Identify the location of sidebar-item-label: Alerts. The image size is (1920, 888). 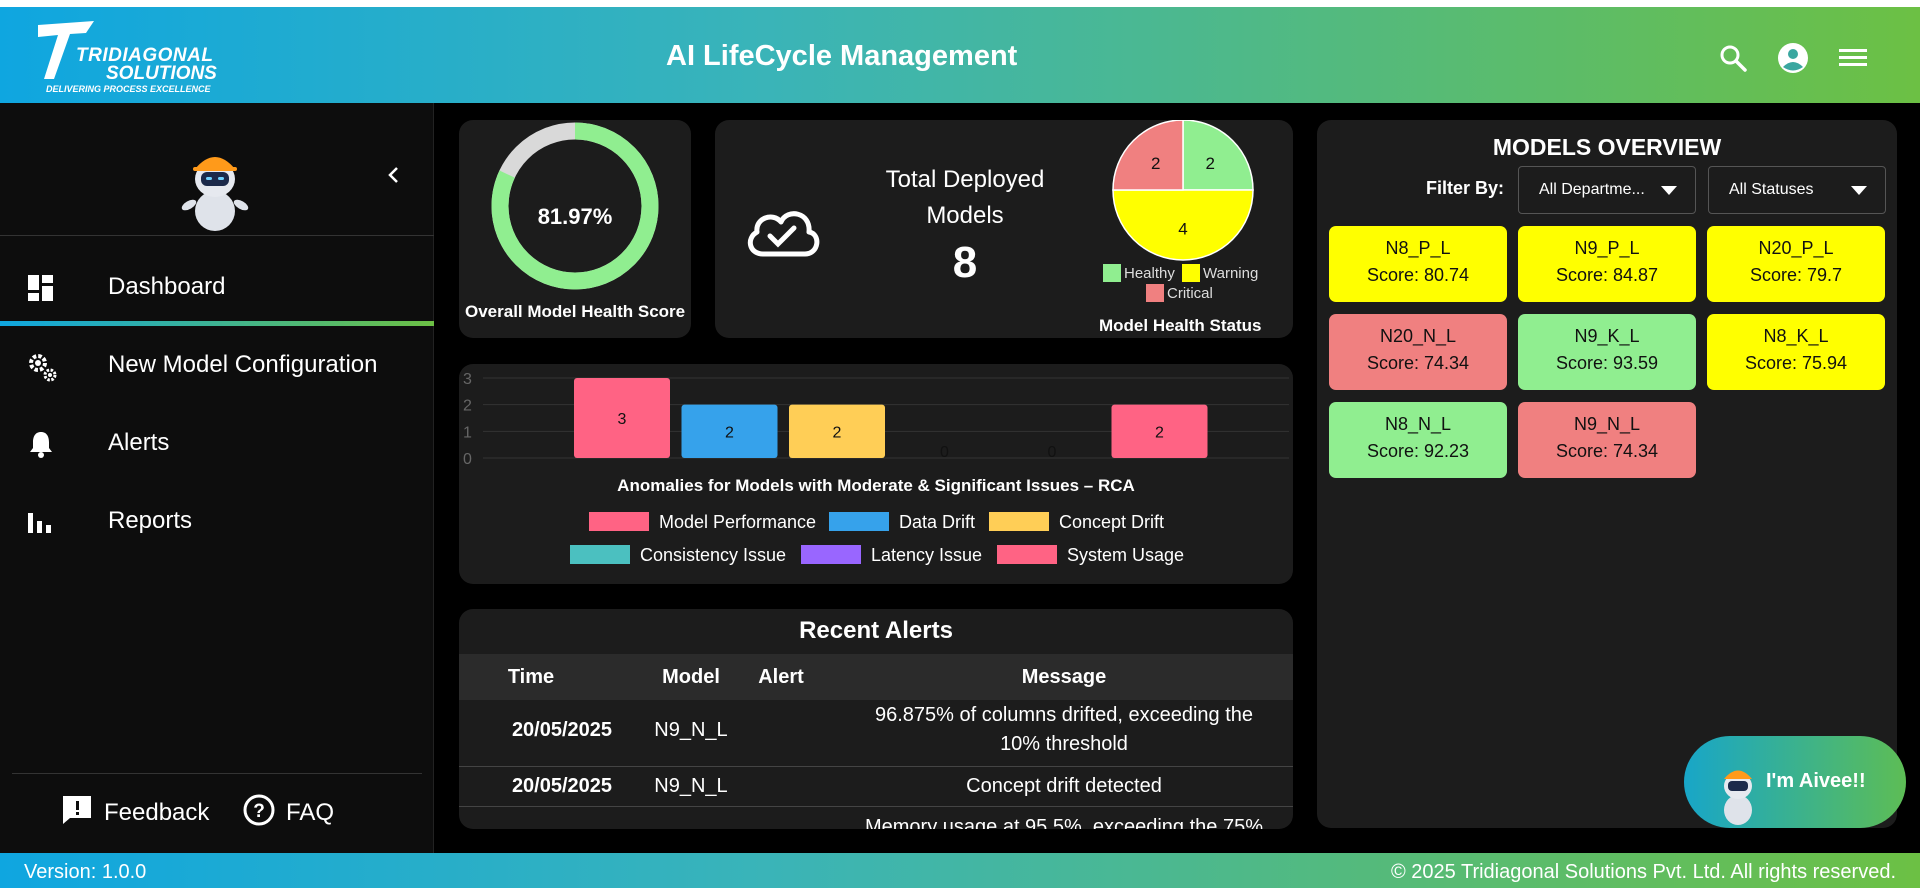
(139, 442).